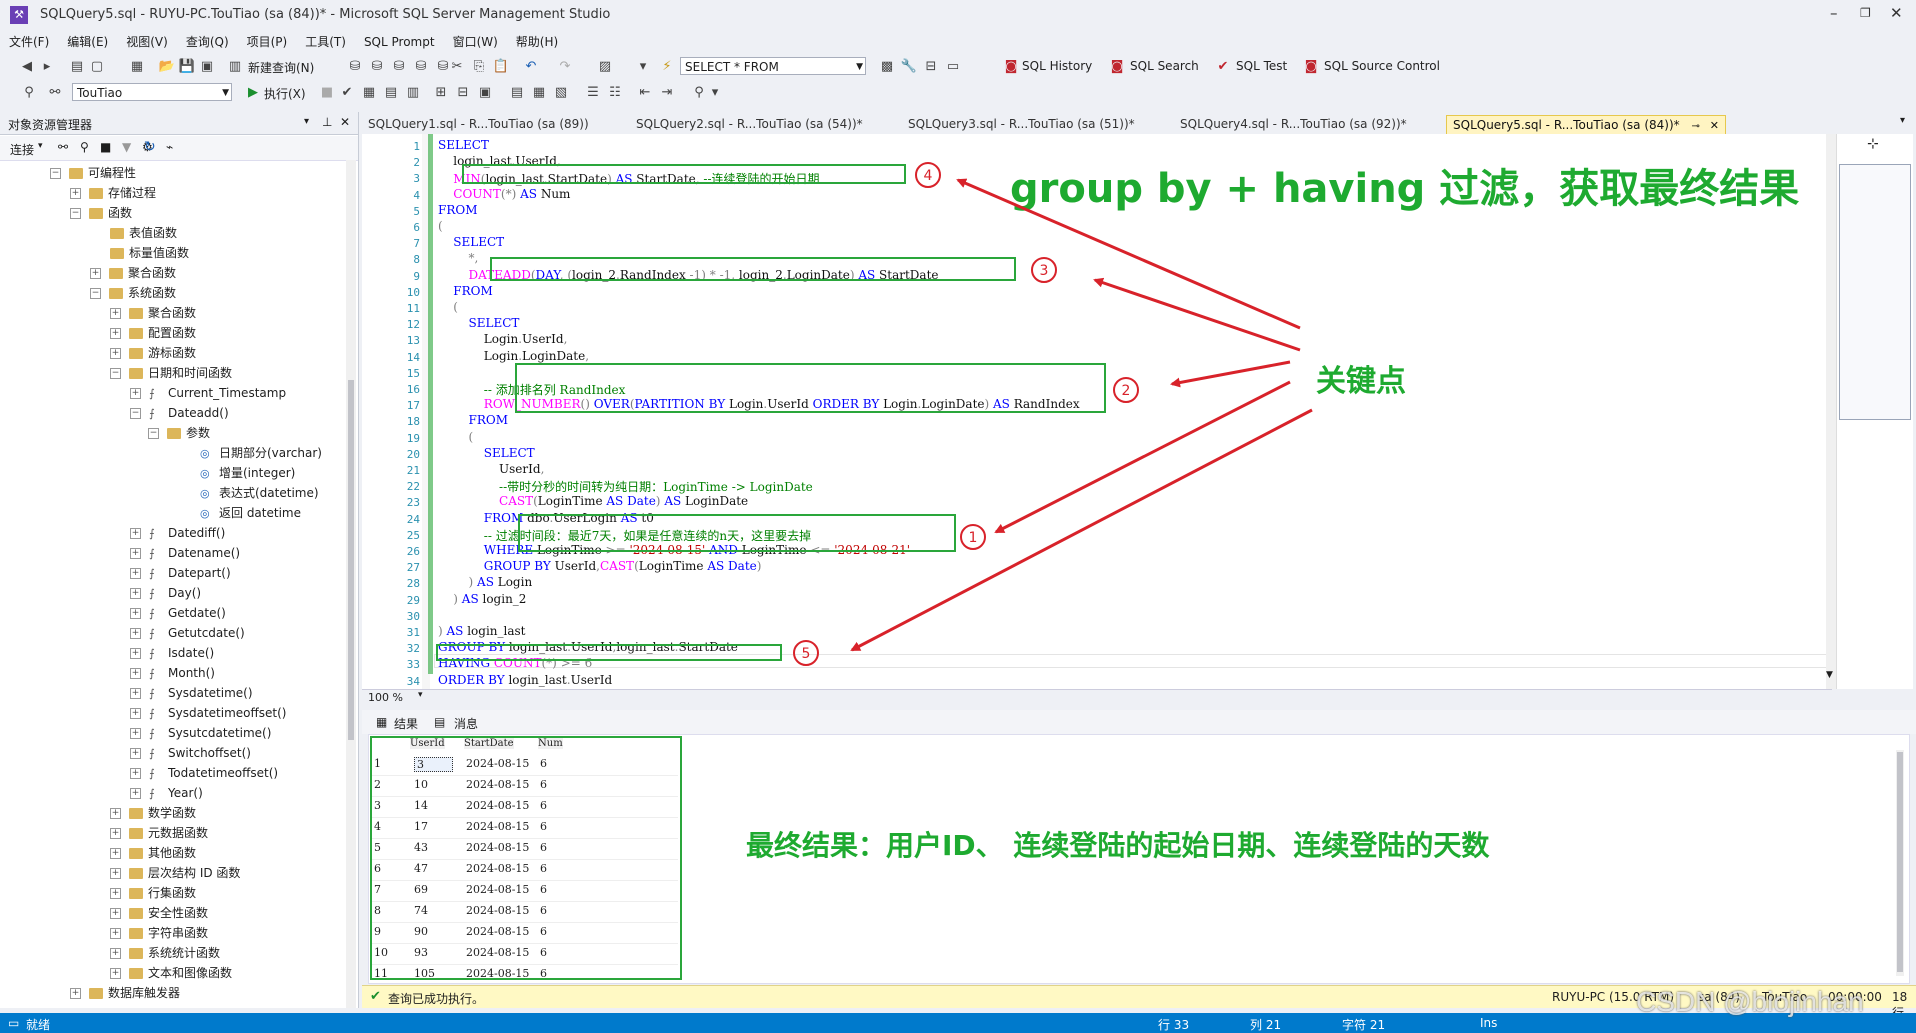 The image size is (1916, 1033). What do you see at coordinates (421, 910) in the screenshot?
I see `table-cell: 74` at bounding box center [421, 910].